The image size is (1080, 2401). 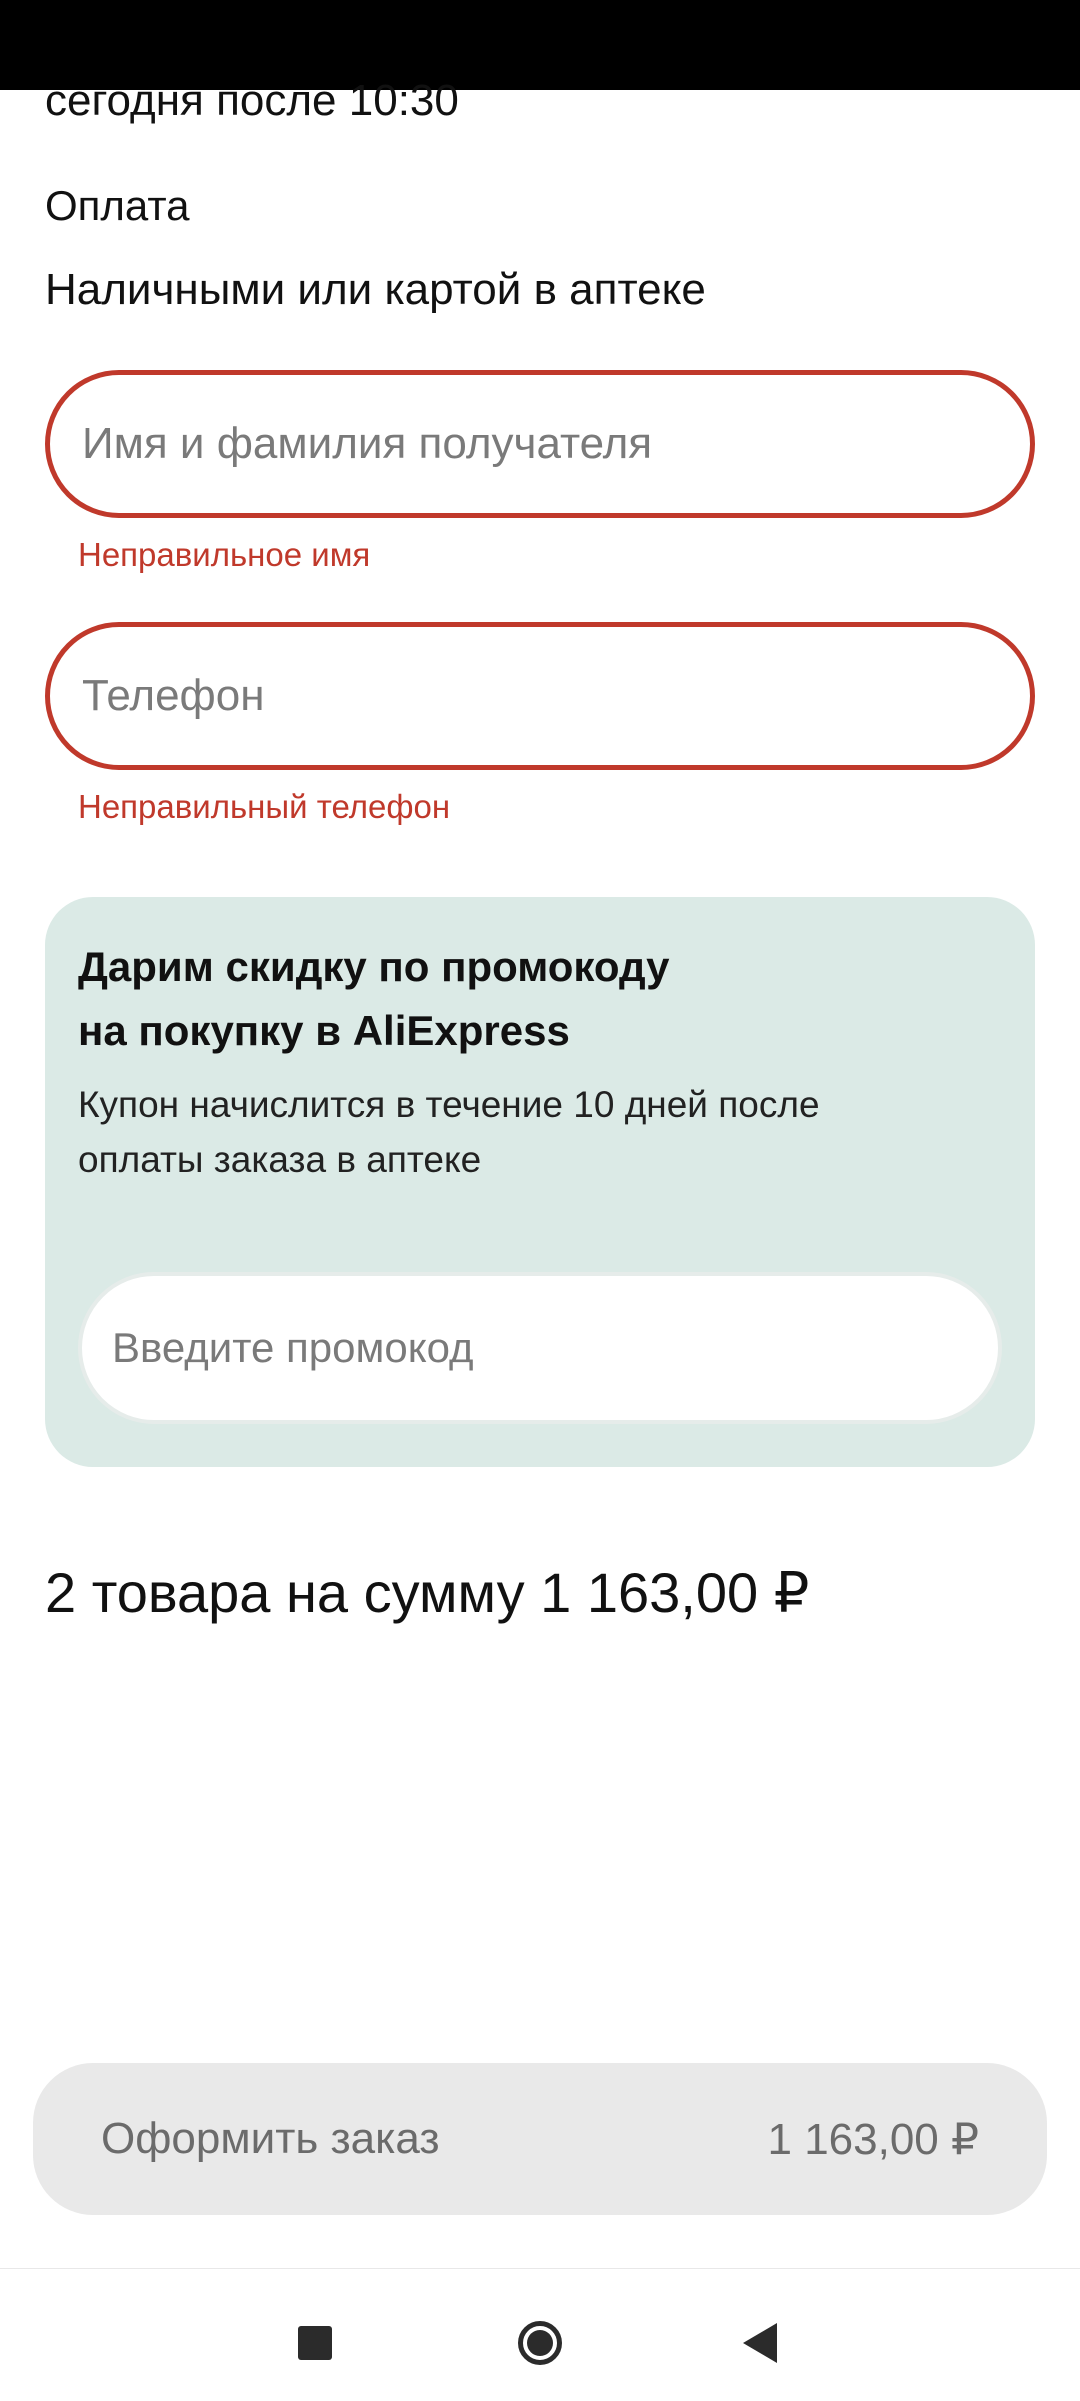 What do you see at coordinates (280, 1159) in the screenshot?
I see `promo-description-line2: оплаты заказа в аптеке` at bounding box center [280, 1159].